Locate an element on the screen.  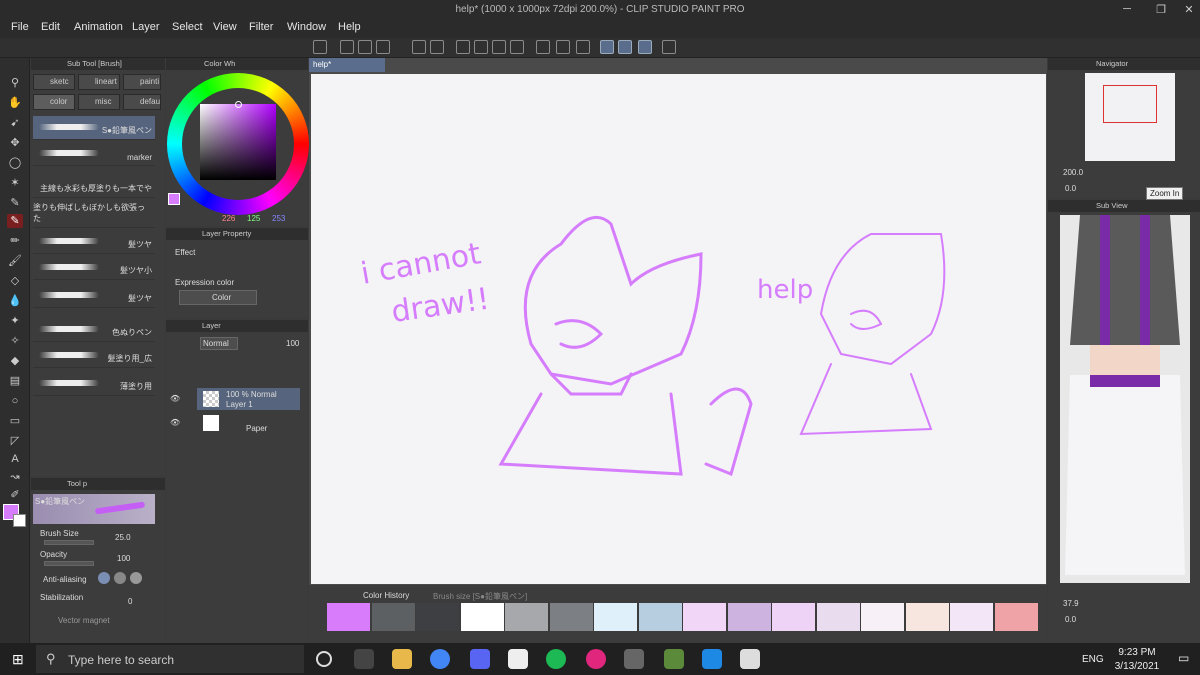
menu-select: Select is located at coordinates (187, 27).